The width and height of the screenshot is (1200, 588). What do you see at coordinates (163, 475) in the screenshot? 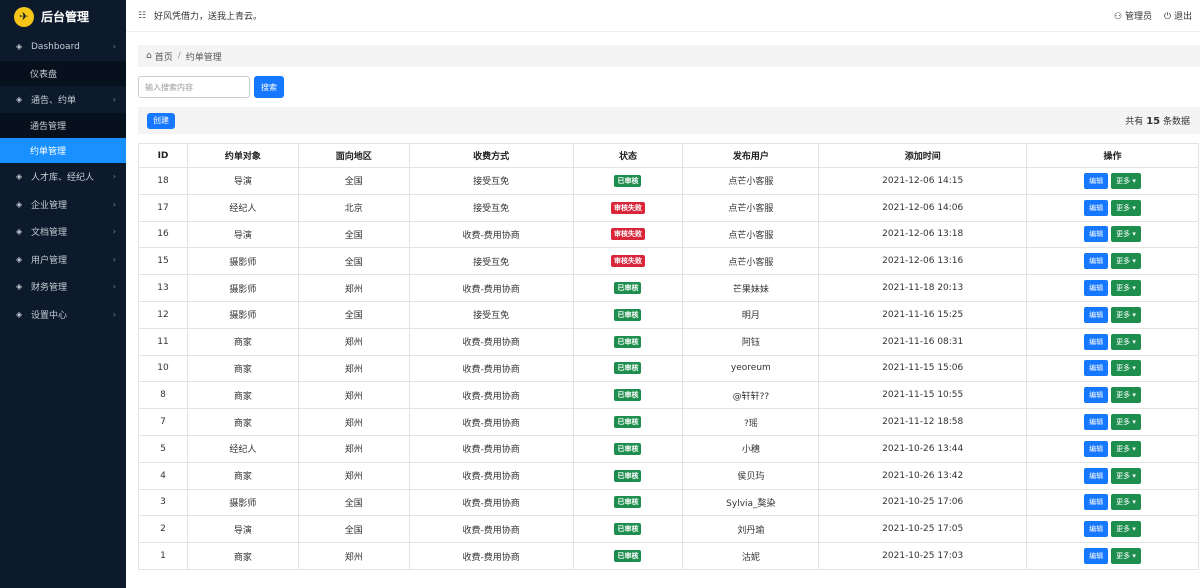
I see `cell-id: 4` at bounding box center [163, 475].